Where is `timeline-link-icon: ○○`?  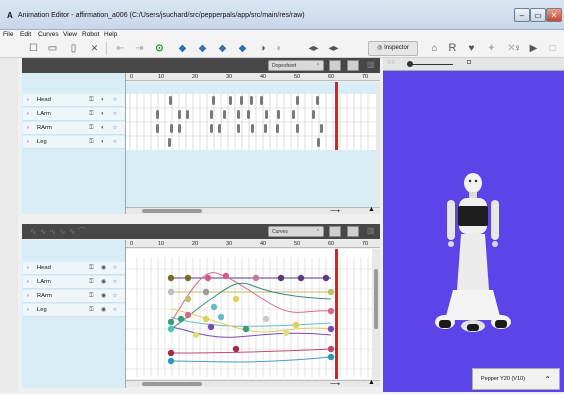 timeline-link-icon: ○○ is located at coordinates (391, 62).